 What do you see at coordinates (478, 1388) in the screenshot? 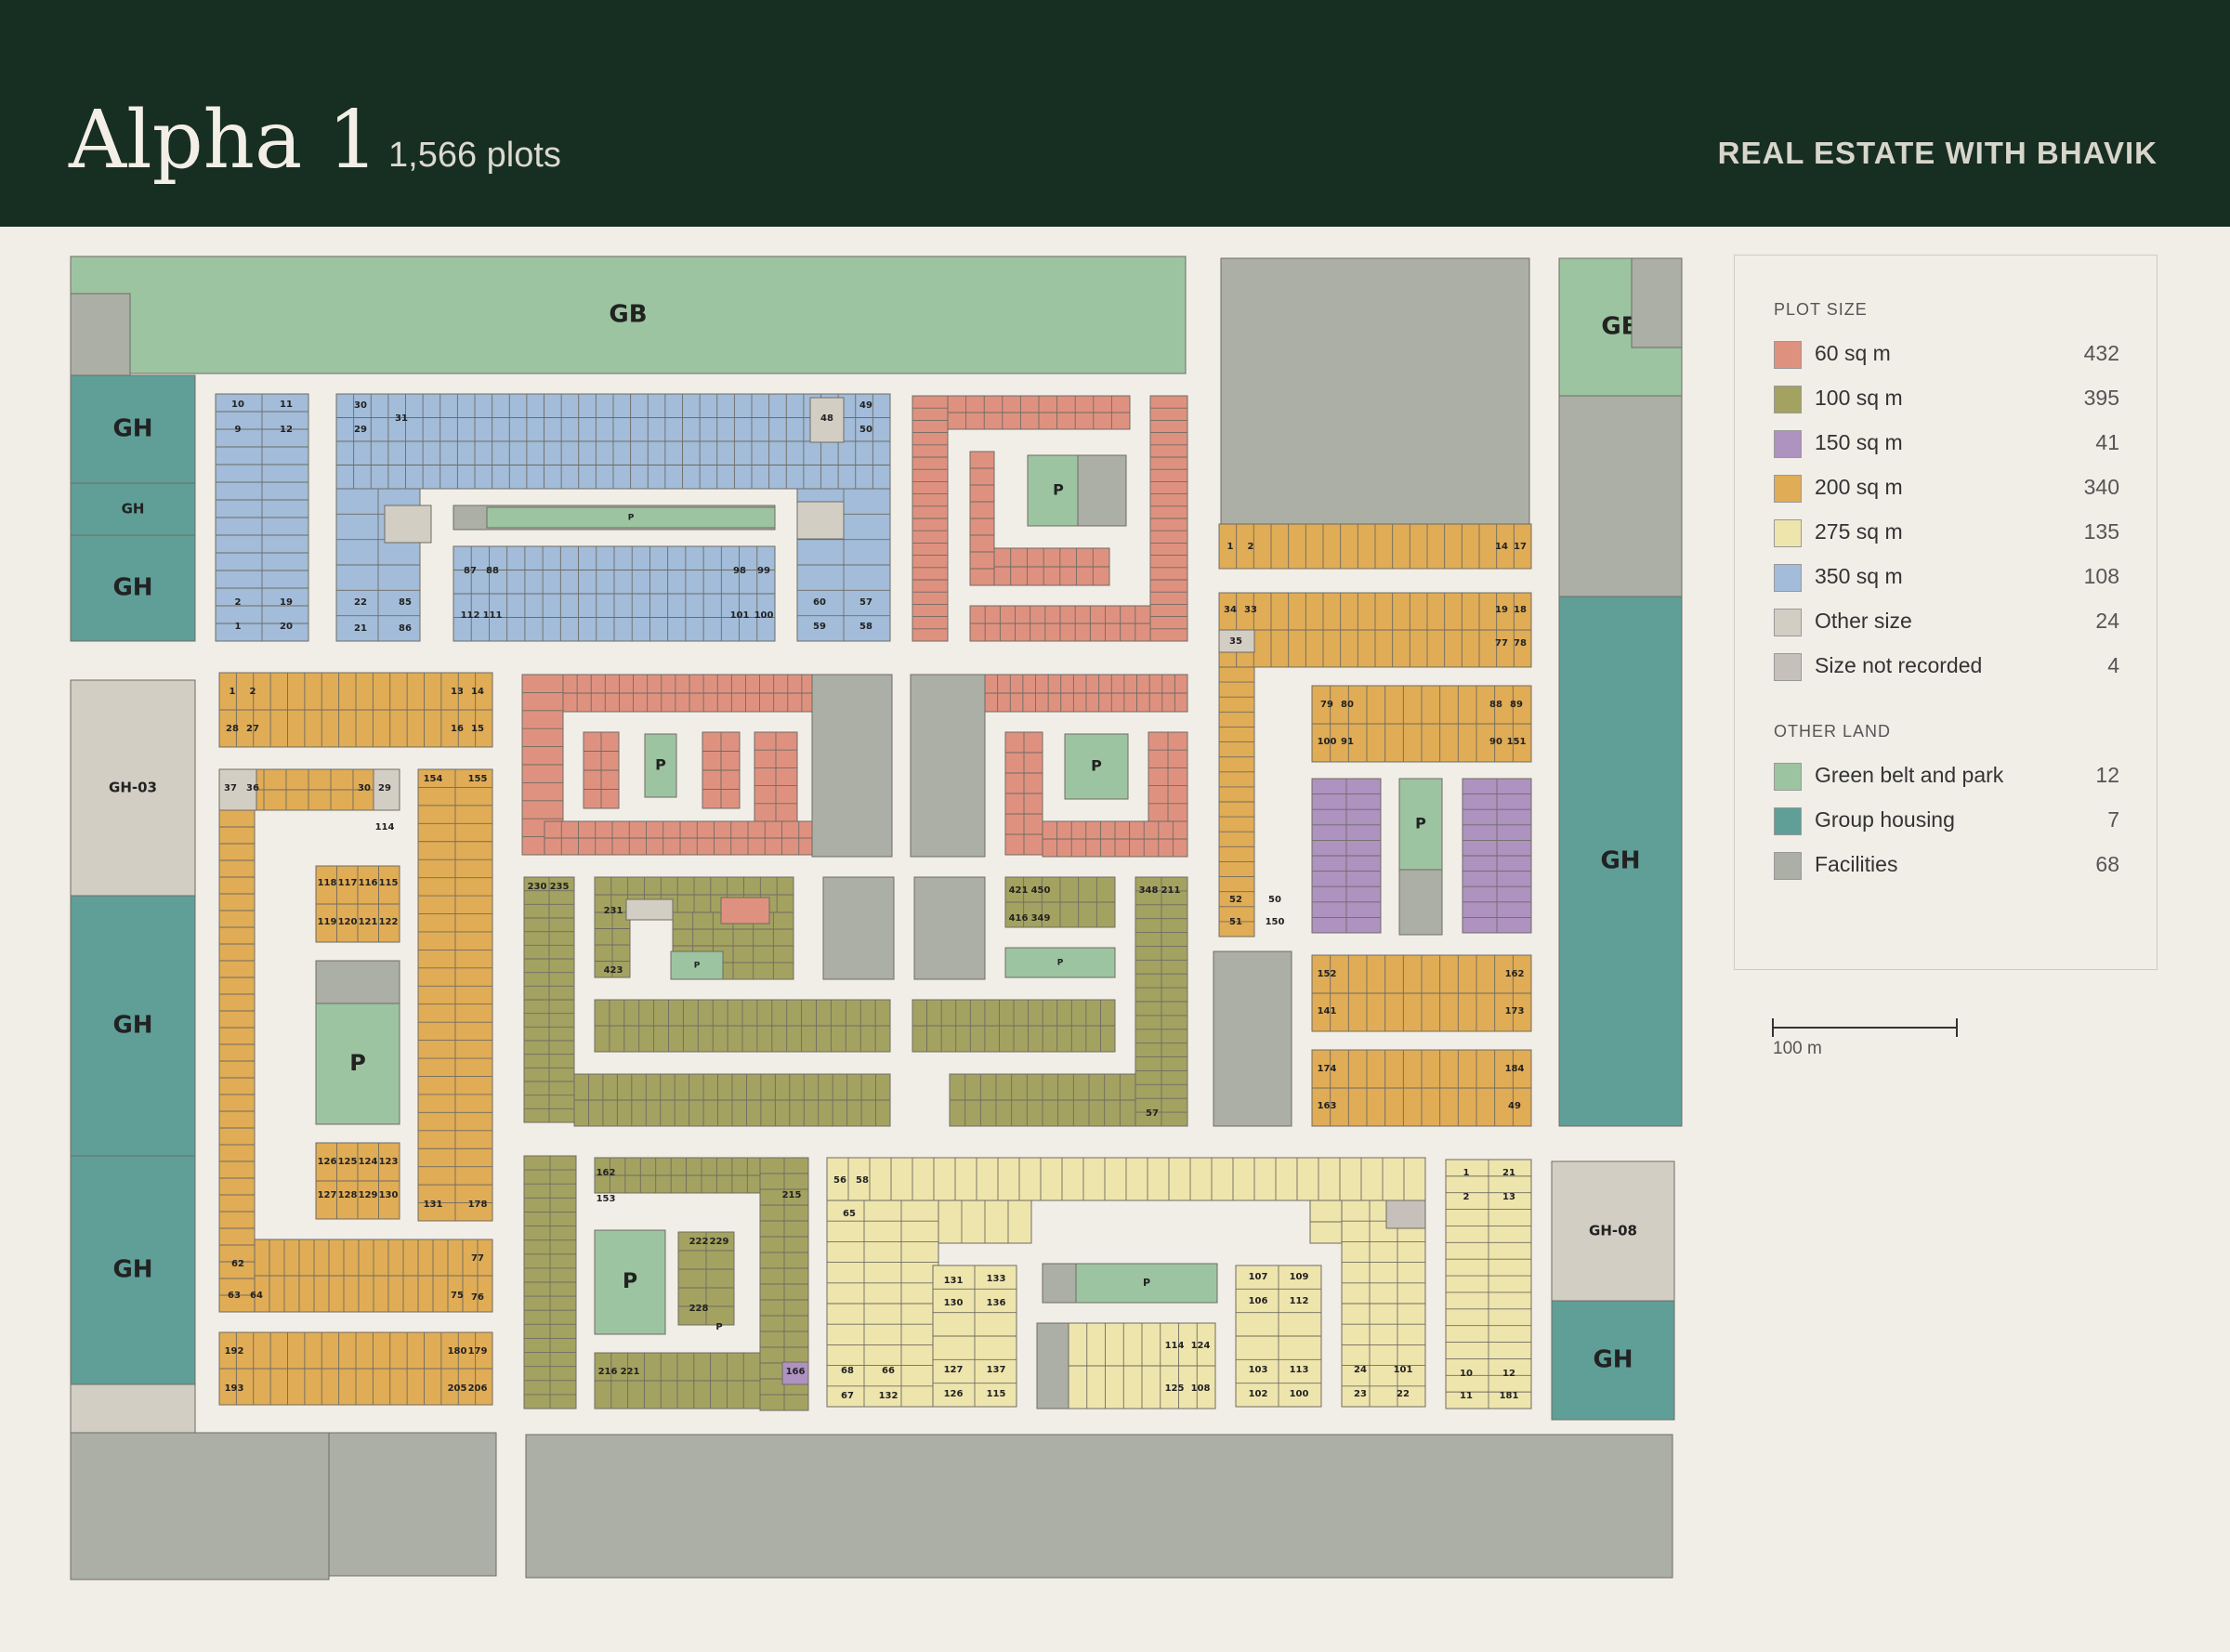
I see `plot-number: 206` at bounding box center [478, 1388].